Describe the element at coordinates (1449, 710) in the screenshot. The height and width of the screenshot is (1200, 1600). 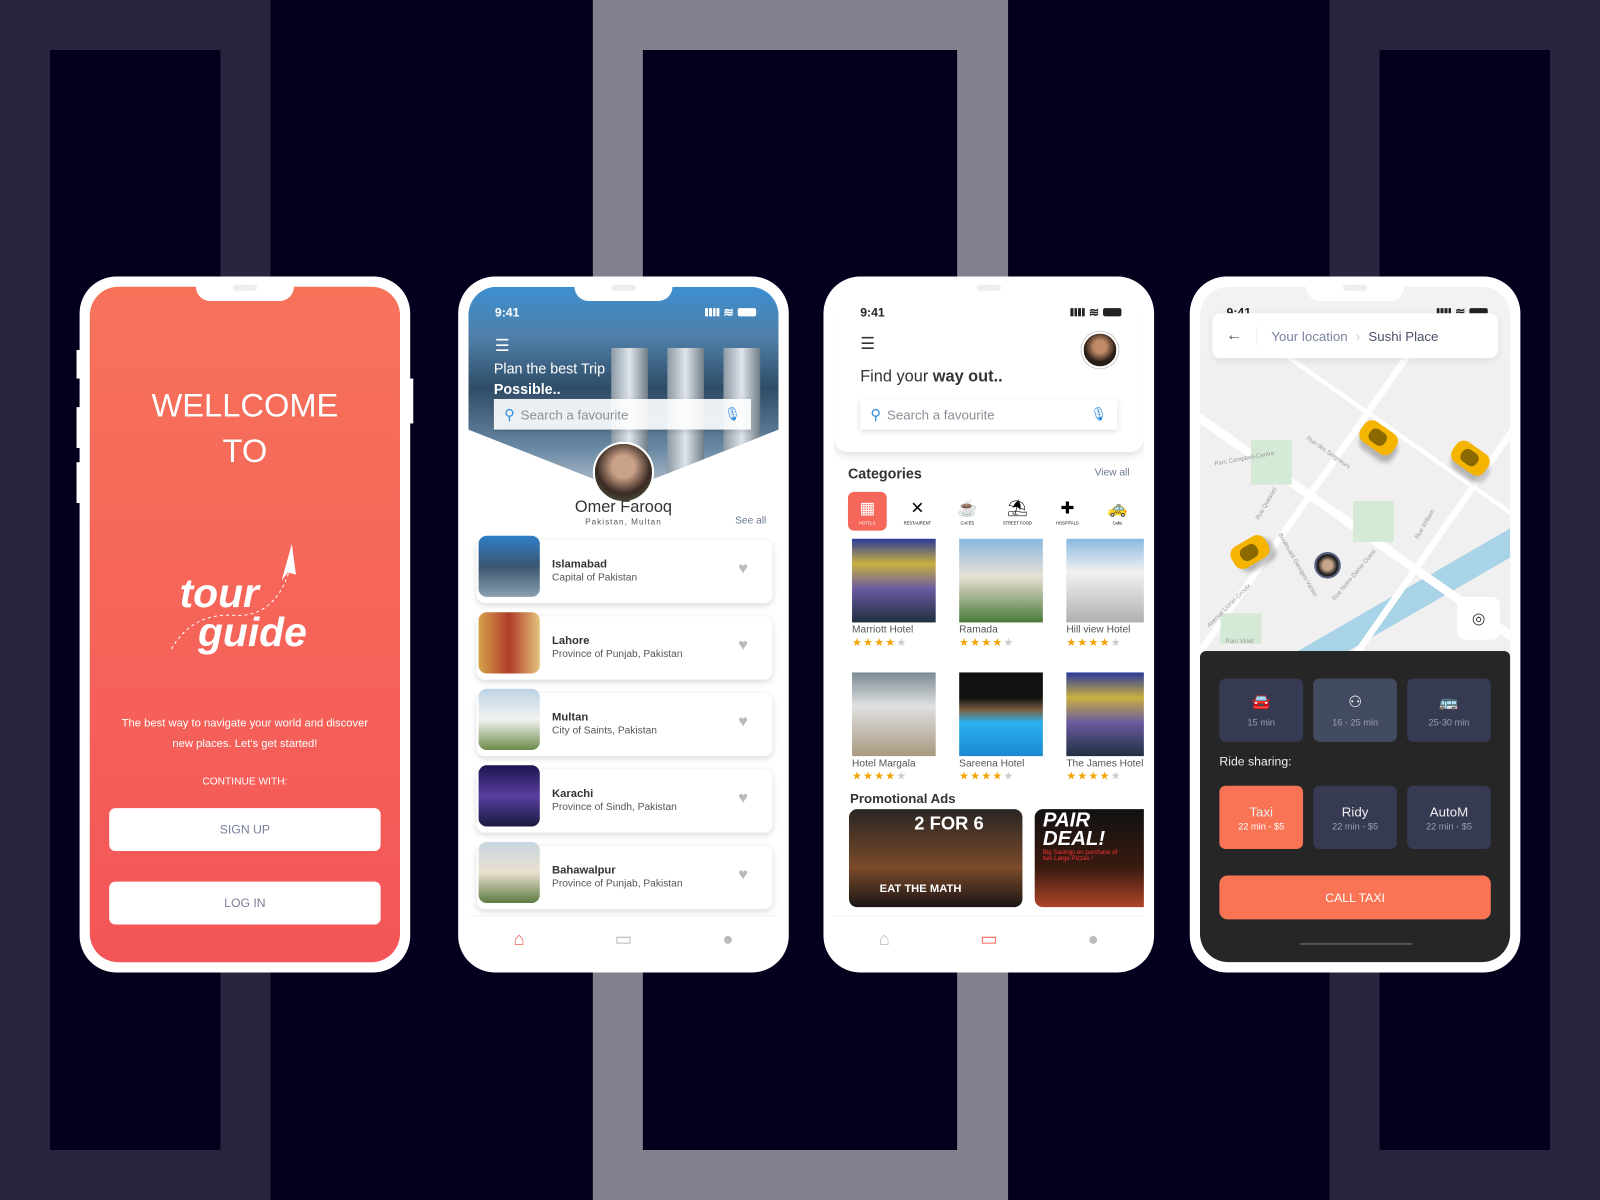
I see `mode-bus: 🚌 25-30 min` at that location.